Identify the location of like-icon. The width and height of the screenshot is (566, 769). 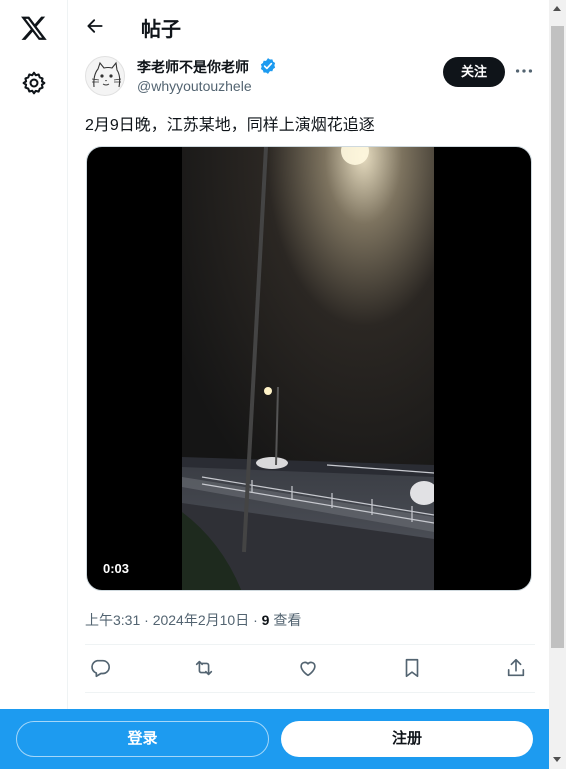
(308, 668).